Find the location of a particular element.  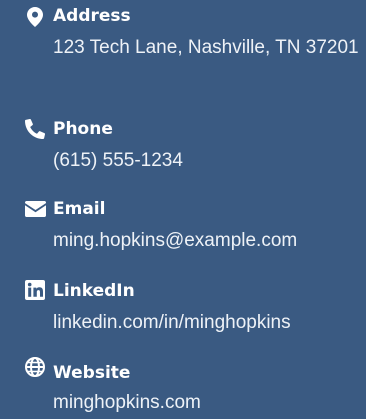

linkedin-value: linkedin.com/in/minghopkins is located at coordinates (172, 323).